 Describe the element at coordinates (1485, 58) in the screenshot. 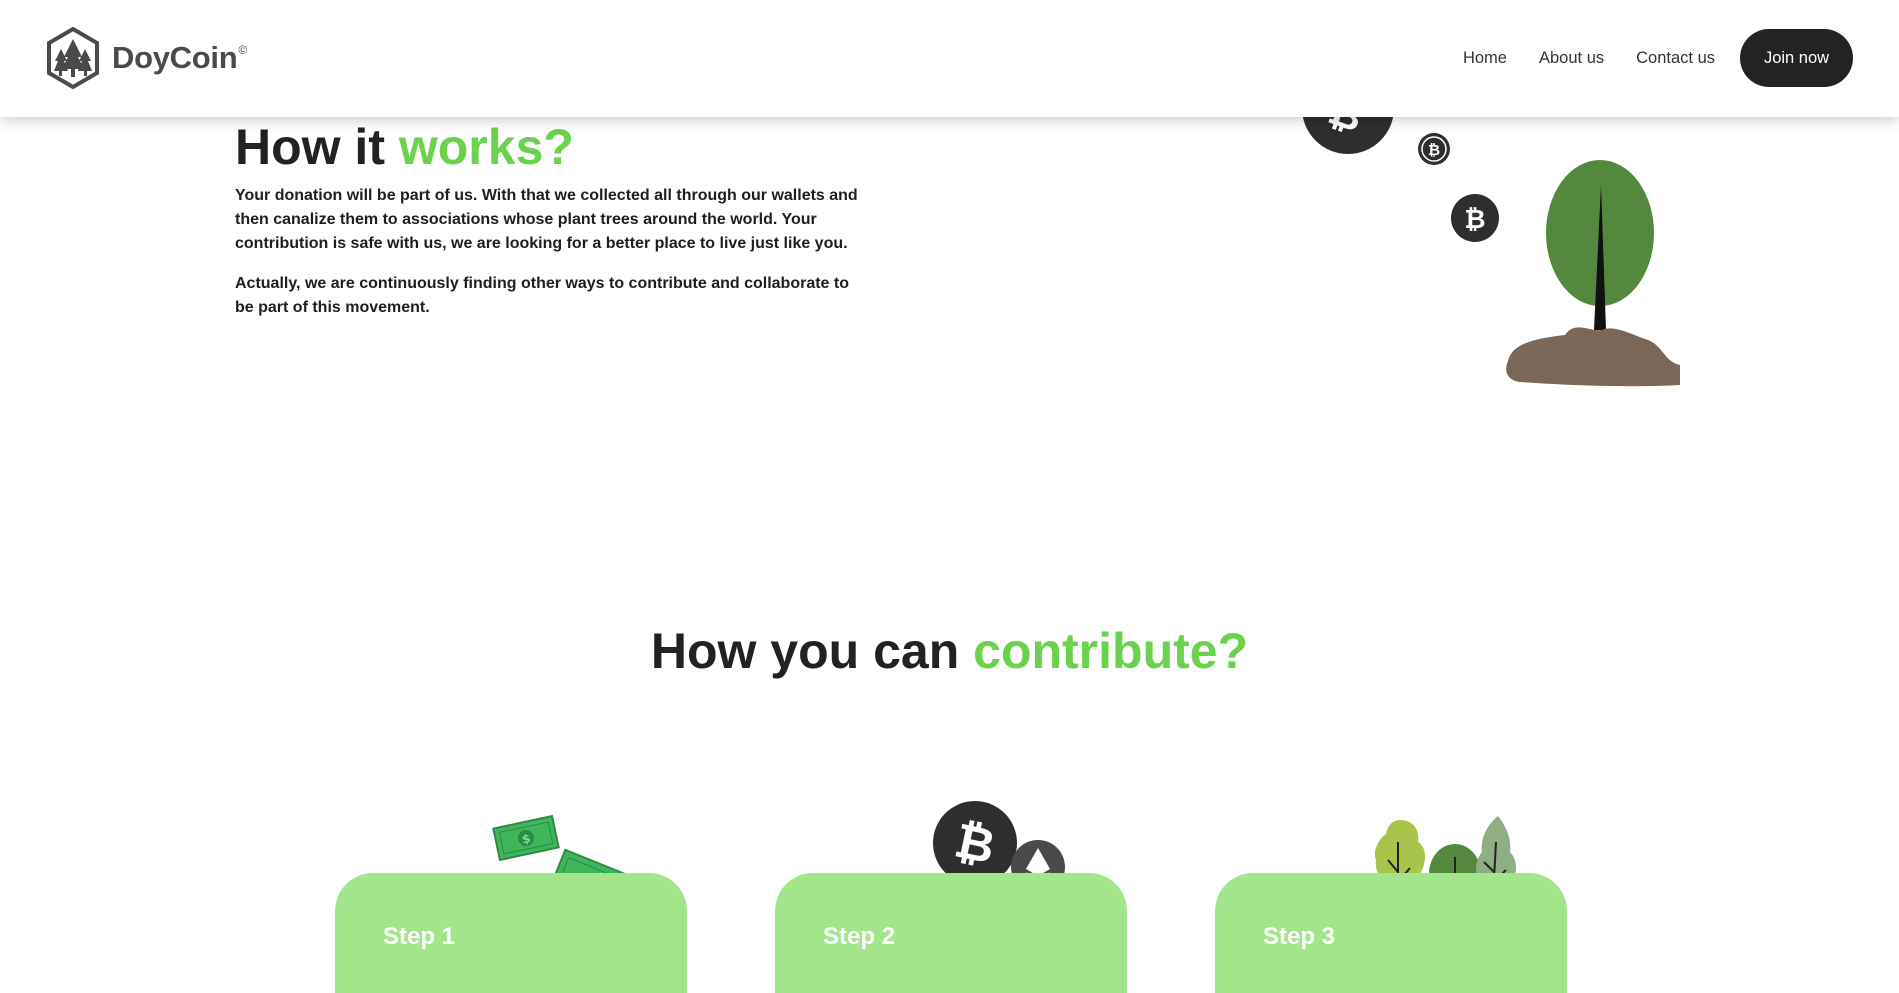

I see `nav-home: Home` at that location.